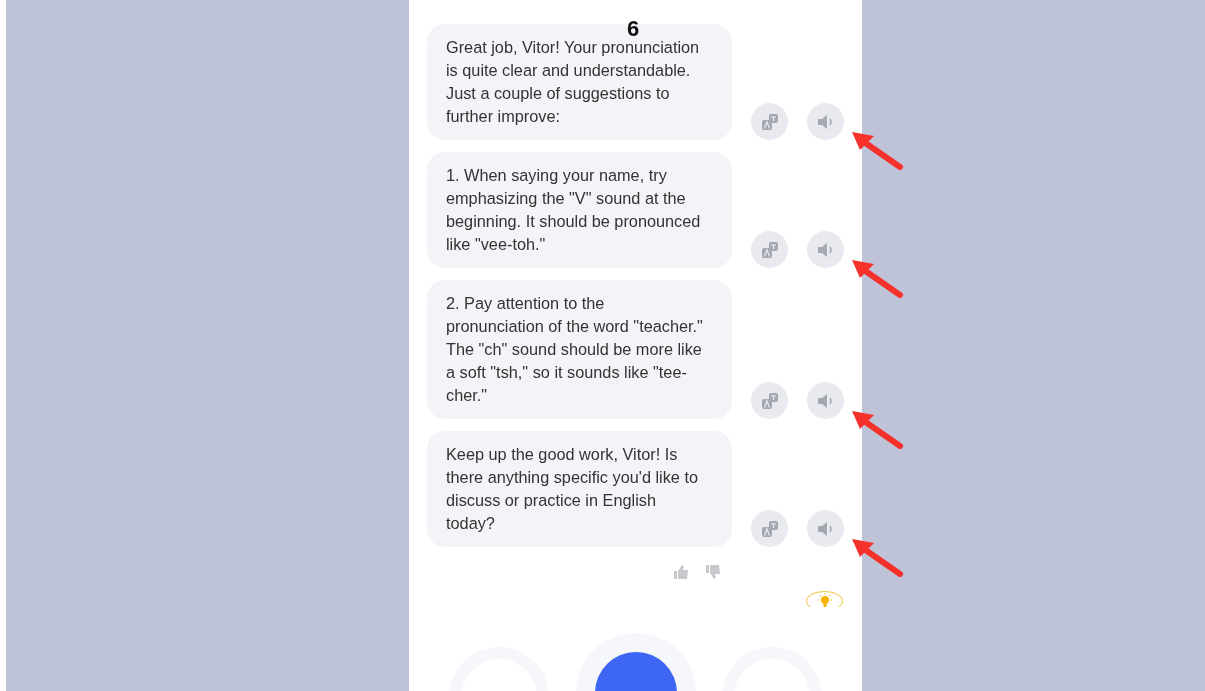 The image size is (1205, 691). Describe the element at coordinates (824, 601) in the screenshot. I see `lightbulb-icon` at that location.